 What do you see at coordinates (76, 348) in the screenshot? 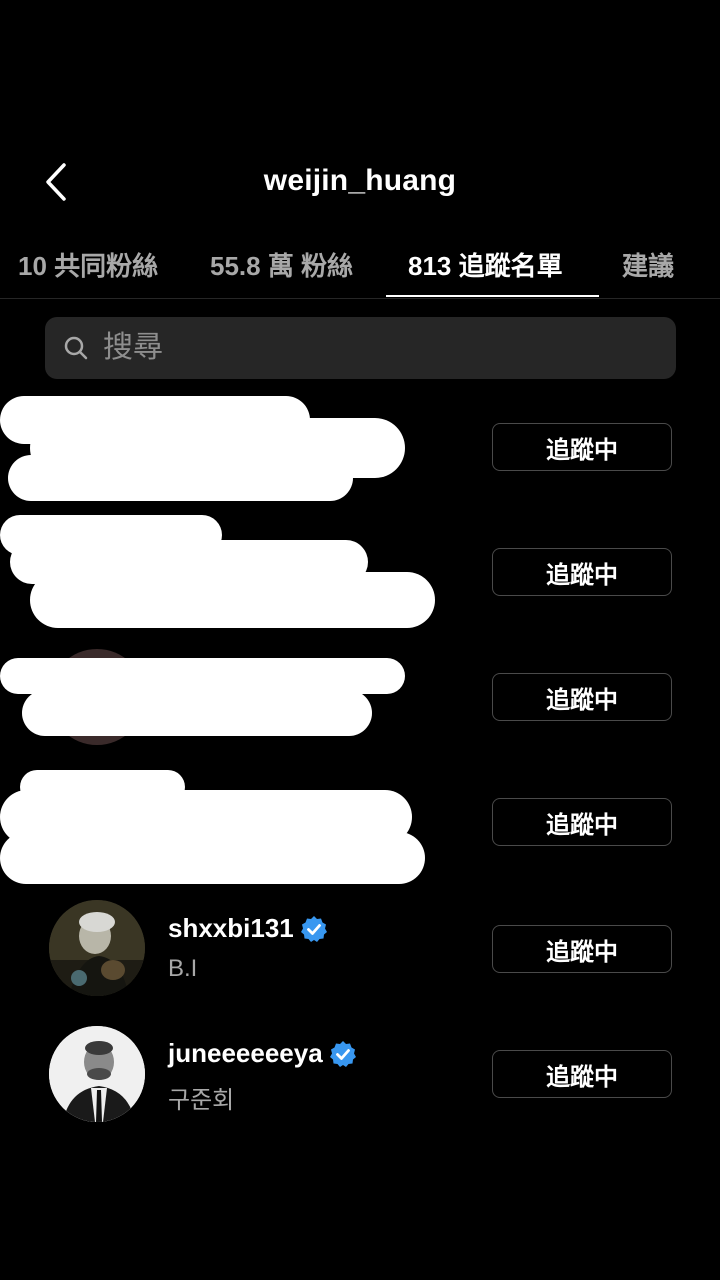
I see `search-icon` at bounding box center [76, 348].